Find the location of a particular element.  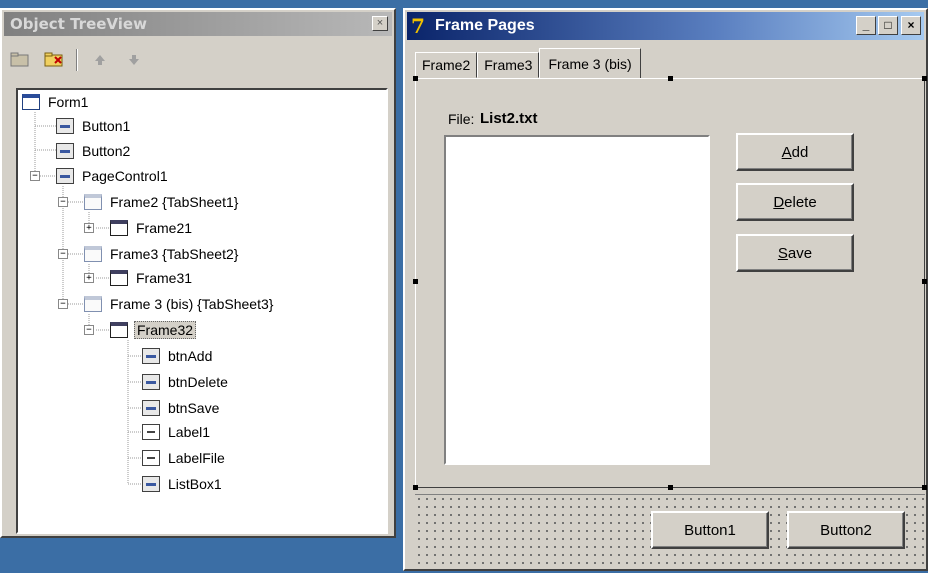

tab-frame2: Frame2 is located at coordinates (446, 65).